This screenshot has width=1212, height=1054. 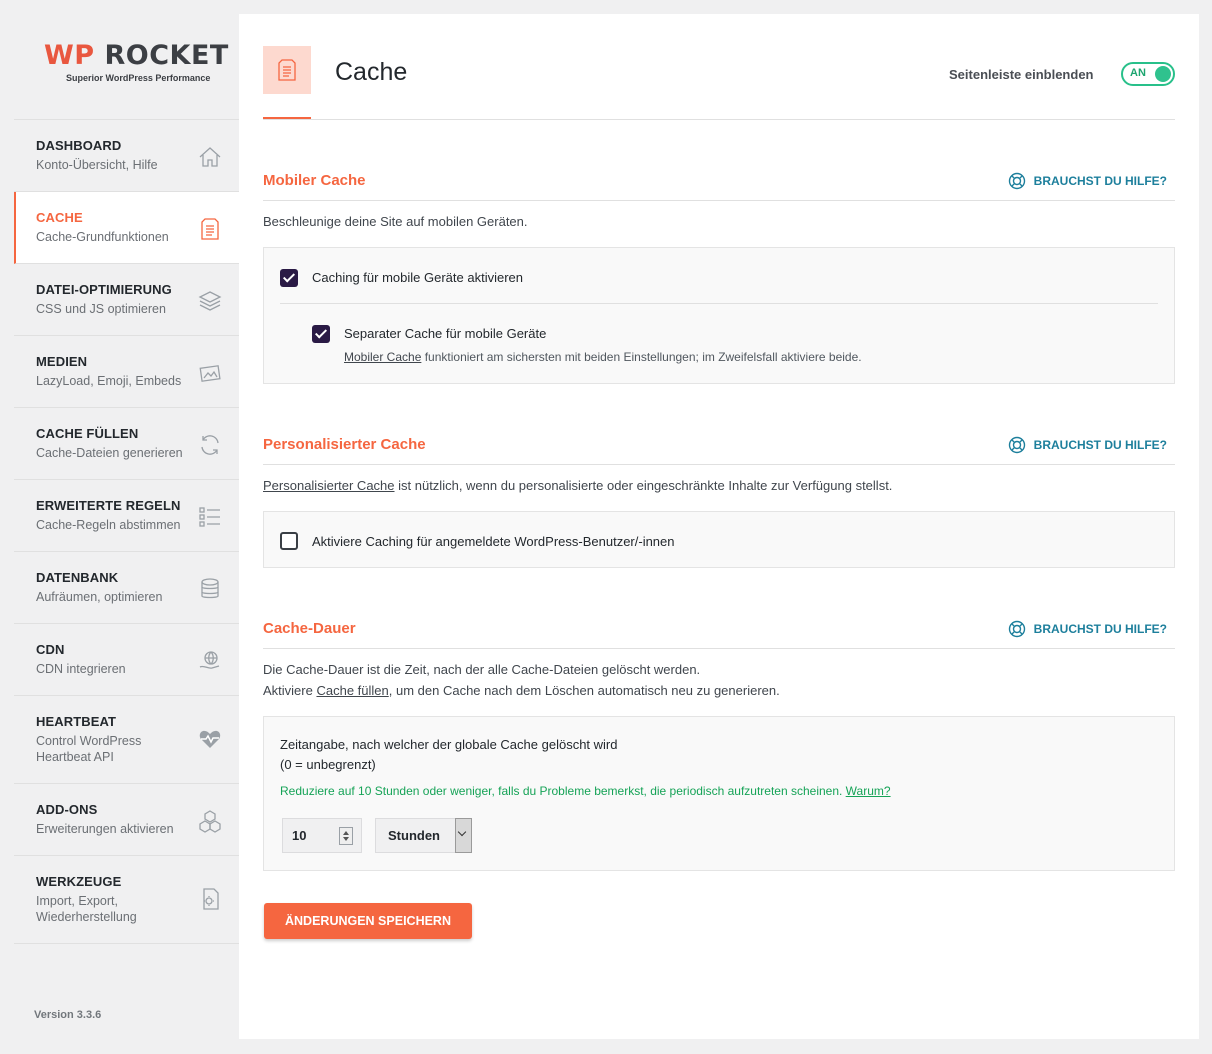 I want to click on help-link-mobile-cache: BRAUCHST DU HILFE?, so click(x=1087, y=181).